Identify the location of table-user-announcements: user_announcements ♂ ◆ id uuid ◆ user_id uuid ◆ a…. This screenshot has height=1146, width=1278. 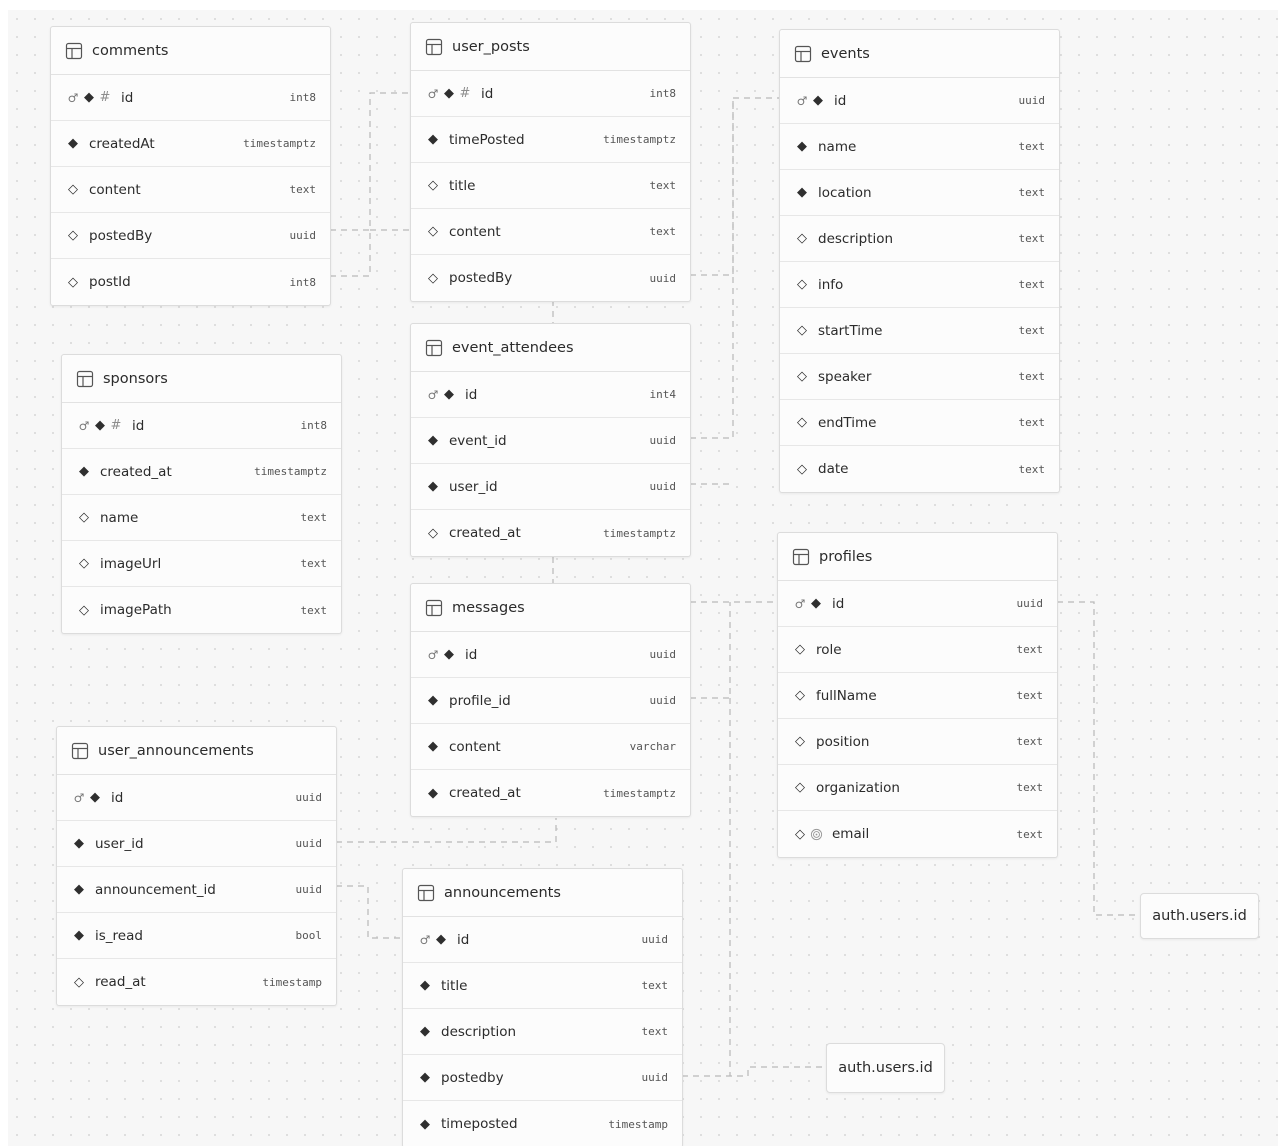
(196, 866).